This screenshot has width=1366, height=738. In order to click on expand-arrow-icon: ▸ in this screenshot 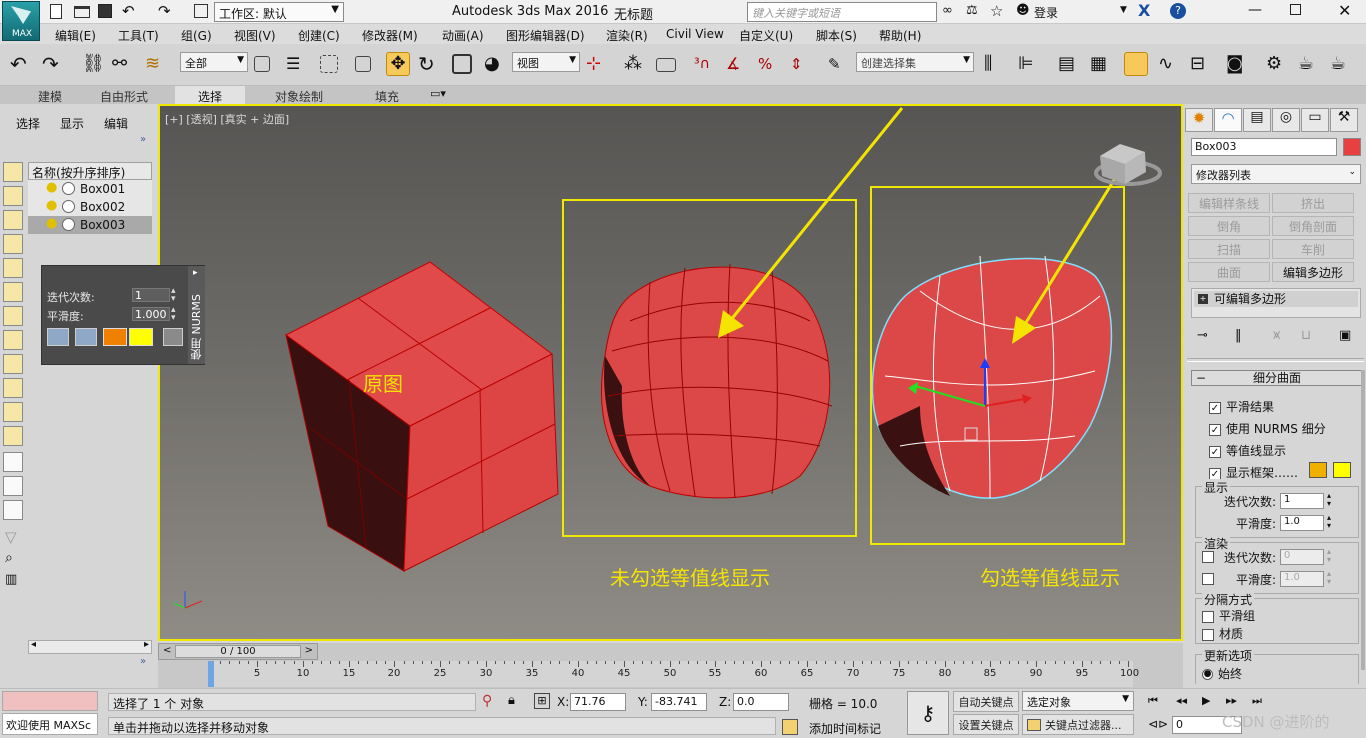, I will do `click(195, 273)`.